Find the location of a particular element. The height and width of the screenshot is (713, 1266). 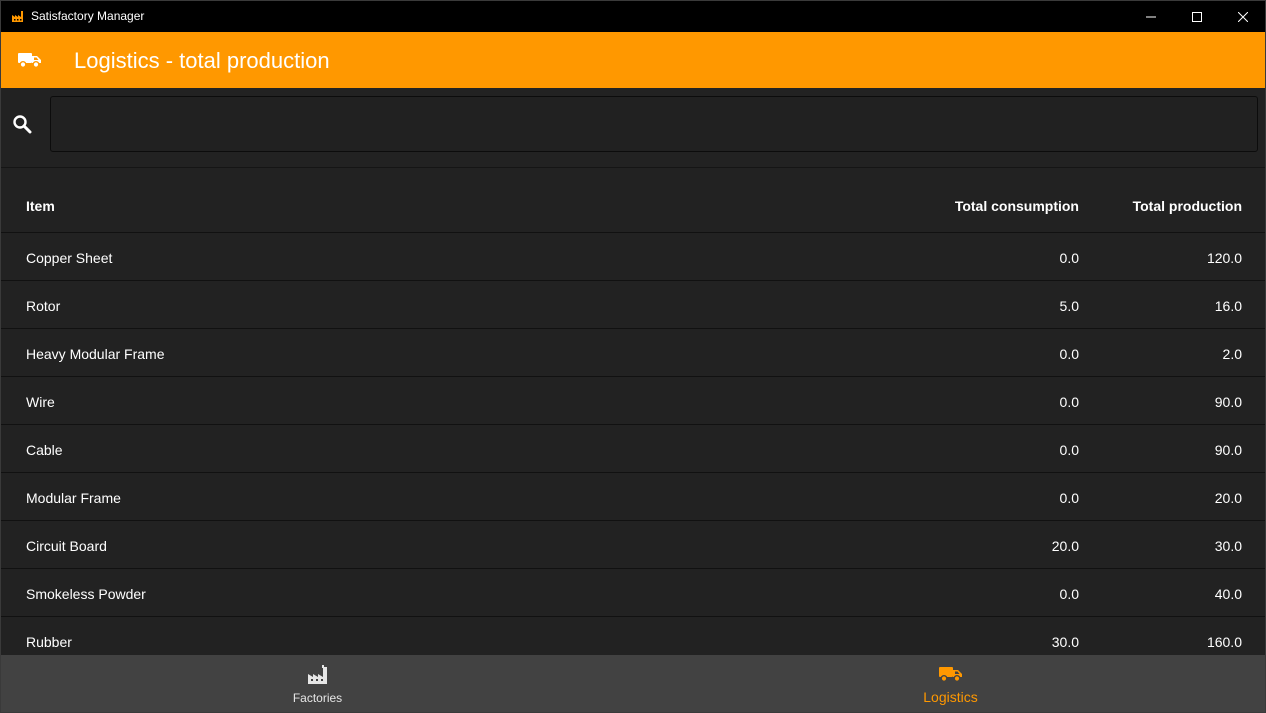

search-input is located at coordinates (654, 124).